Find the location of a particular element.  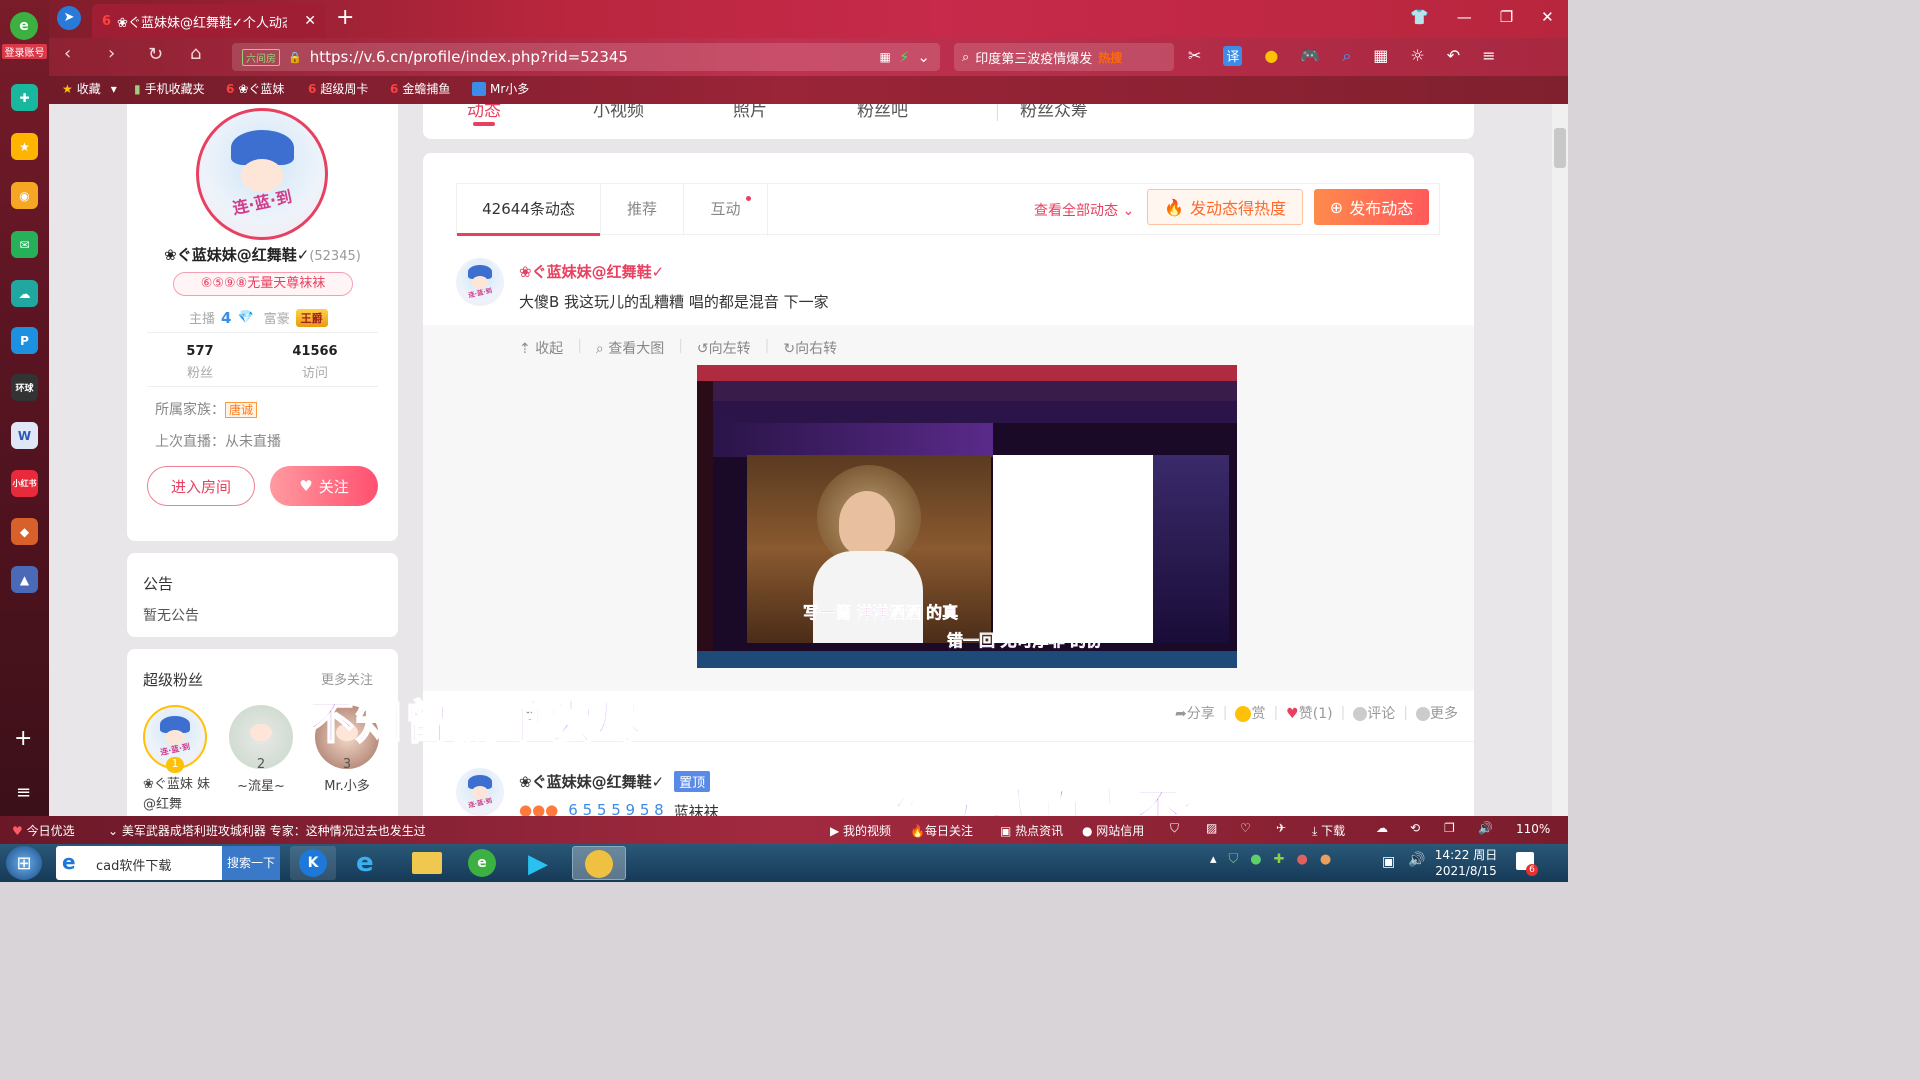

post-image: 写一篇 洋洋洒洒 的真 错一回 无可厚非 的份 is located at coordinates (967, 516).